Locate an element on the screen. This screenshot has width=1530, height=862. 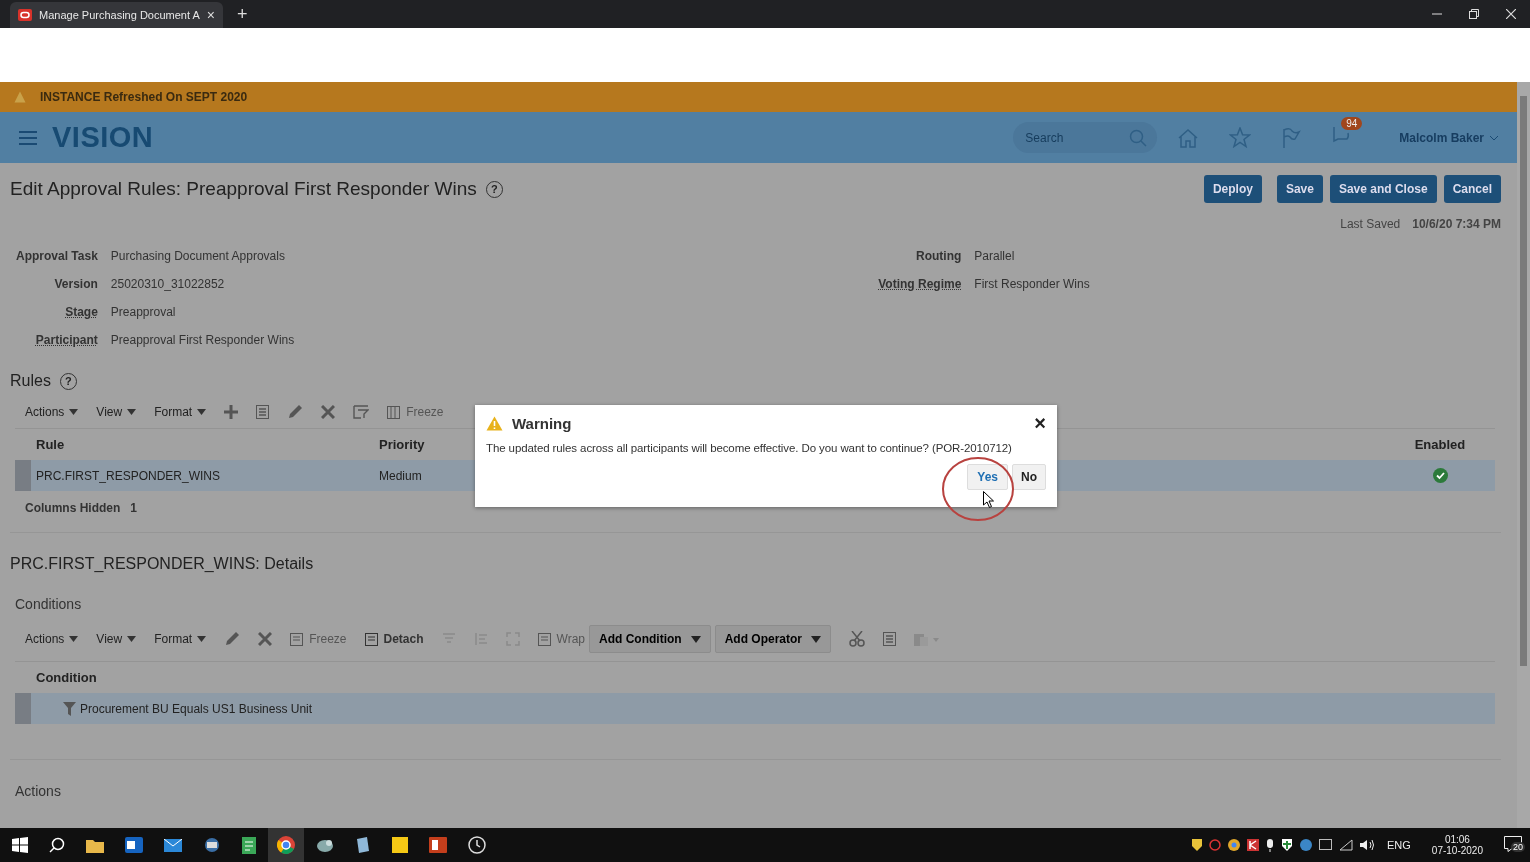
field-label: Stage is located at coordinates (81, 312).